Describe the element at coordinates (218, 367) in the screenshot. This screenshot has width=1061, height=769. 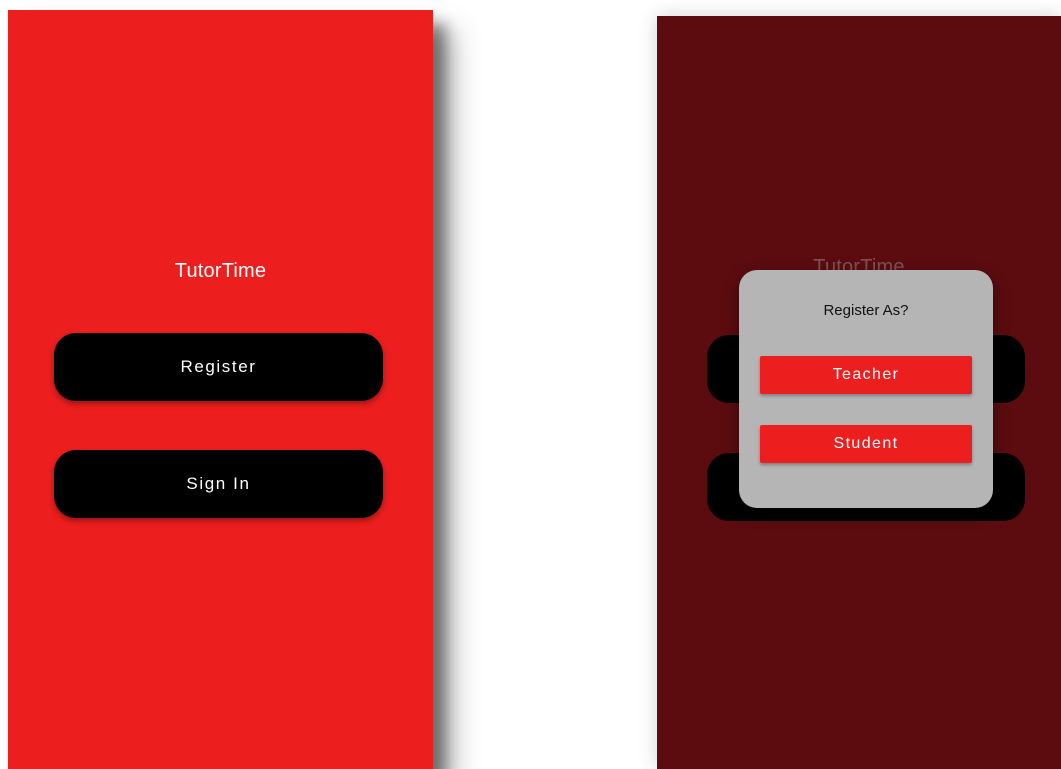
I see `register-button: Register` at that location.